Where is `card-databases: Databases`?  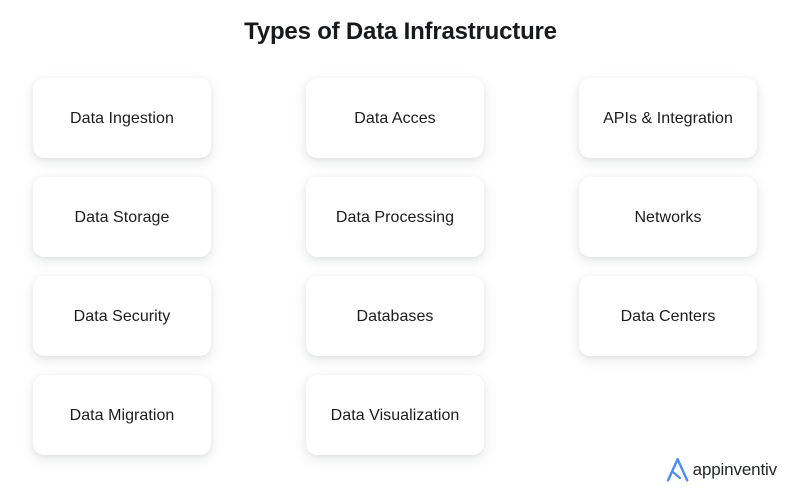
card-databases: Databases is located at coordinates (395, 316).